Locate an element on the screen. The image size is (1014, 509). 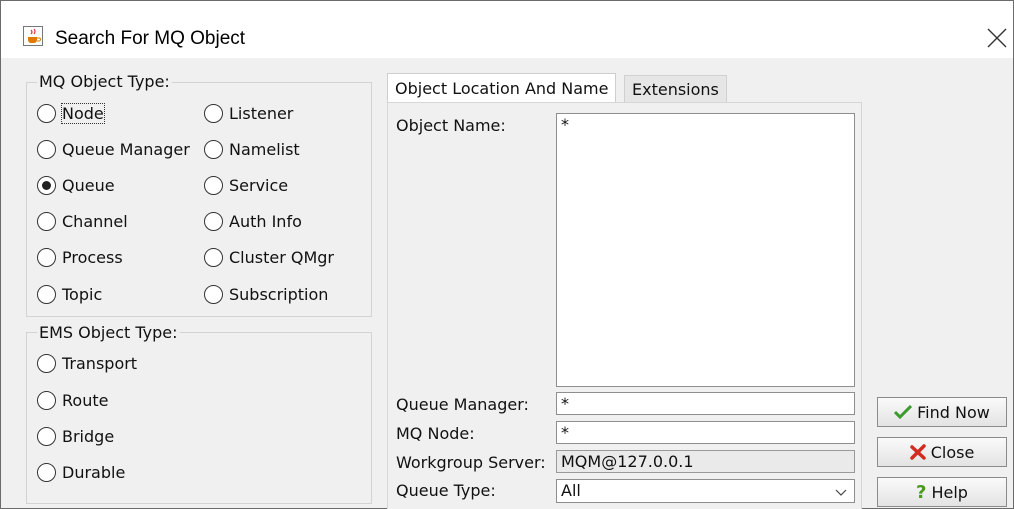
radio-label-transport: Transport is located at coordinates (100, 363).